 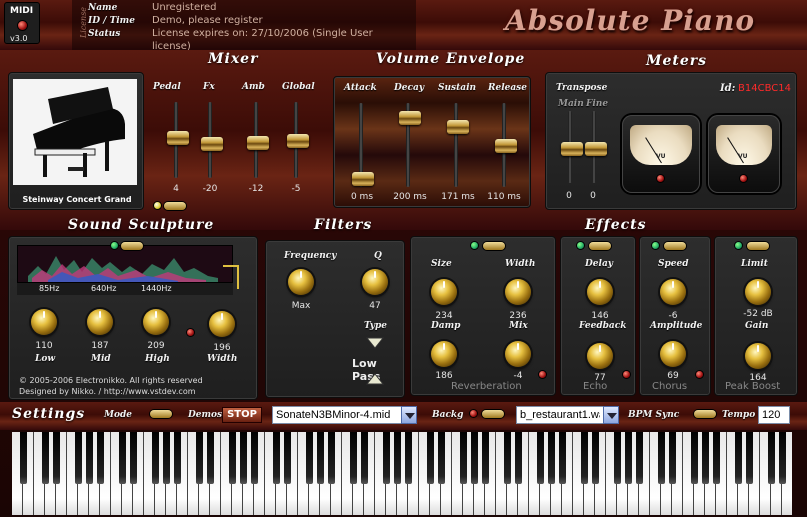 What do you see at coordinates (572, 149) in the screenshot?
I see `transpose-main-thumb` at bounding box center [572, 149].